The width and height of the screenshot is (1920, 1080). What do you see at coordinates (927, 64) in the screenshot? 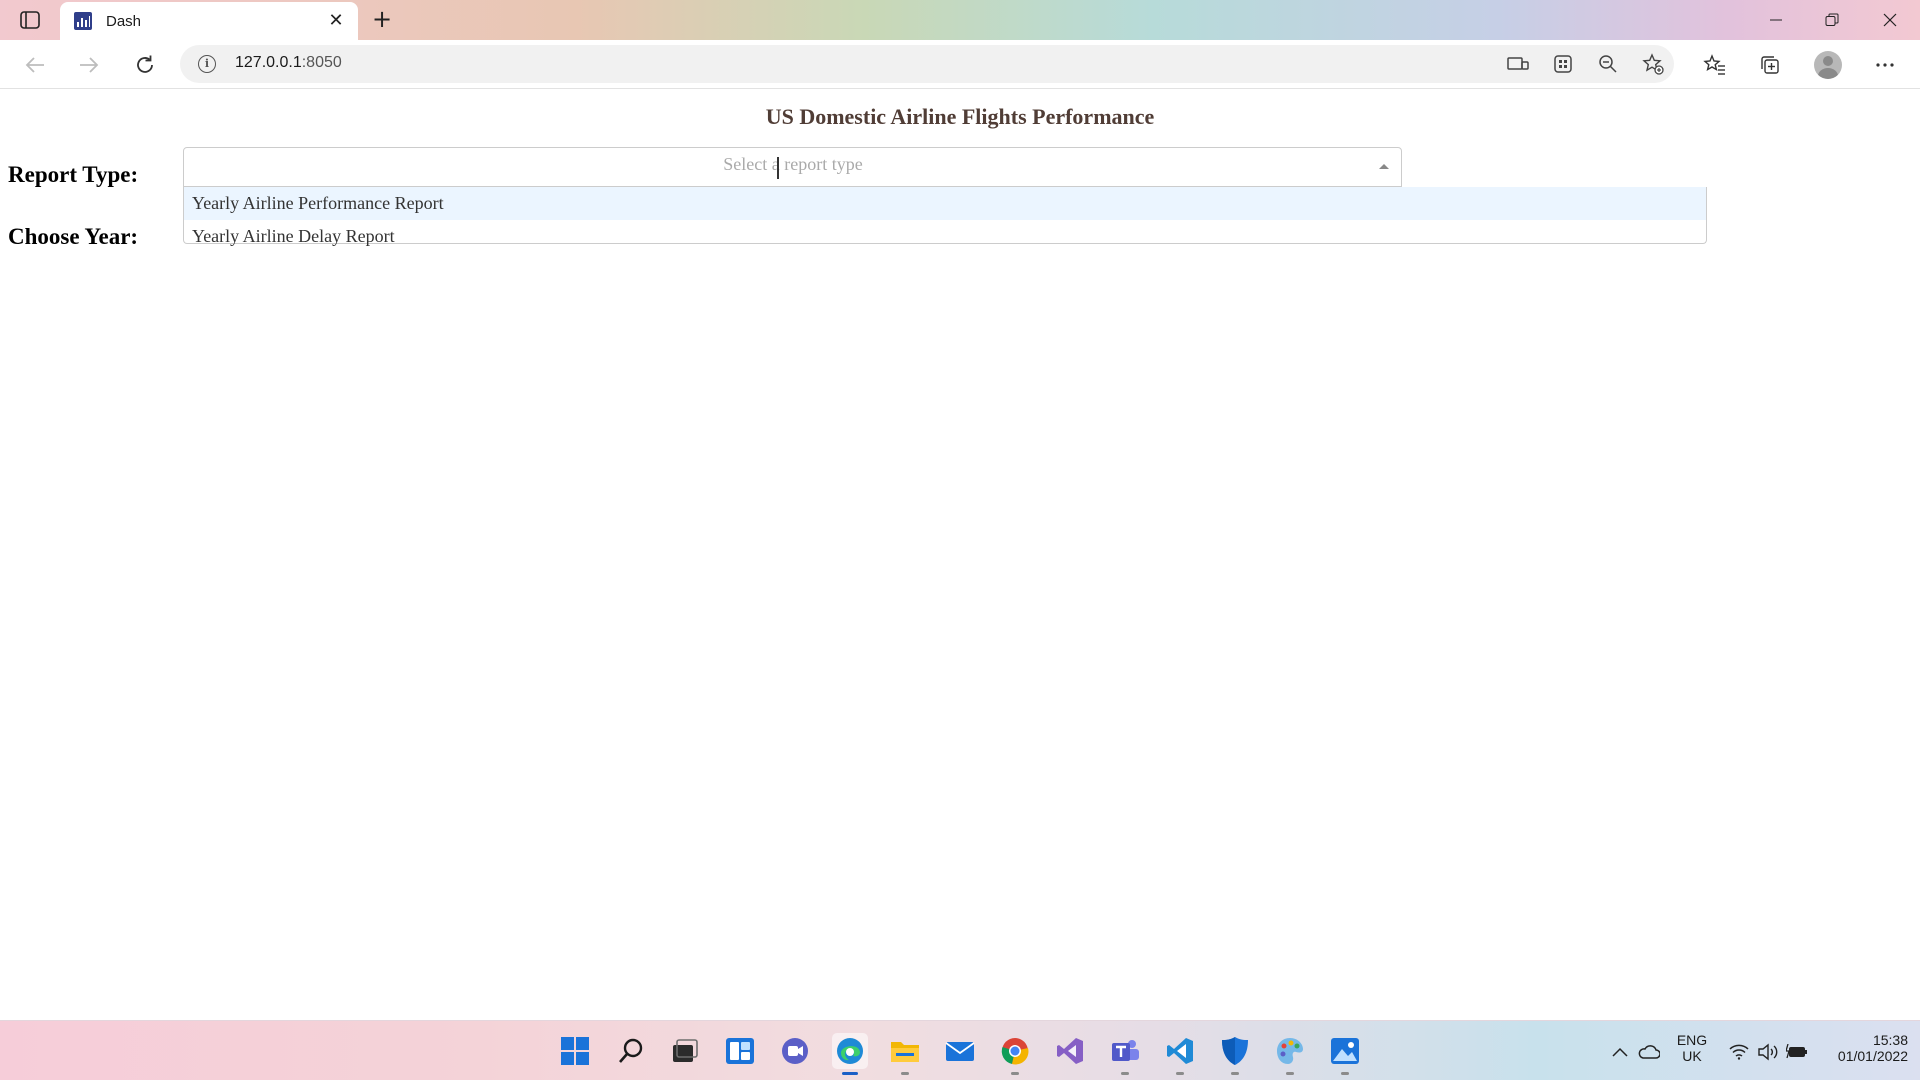
I see `address-bar: i 127.0.0.1:8050` at bounding box center [927, 64].